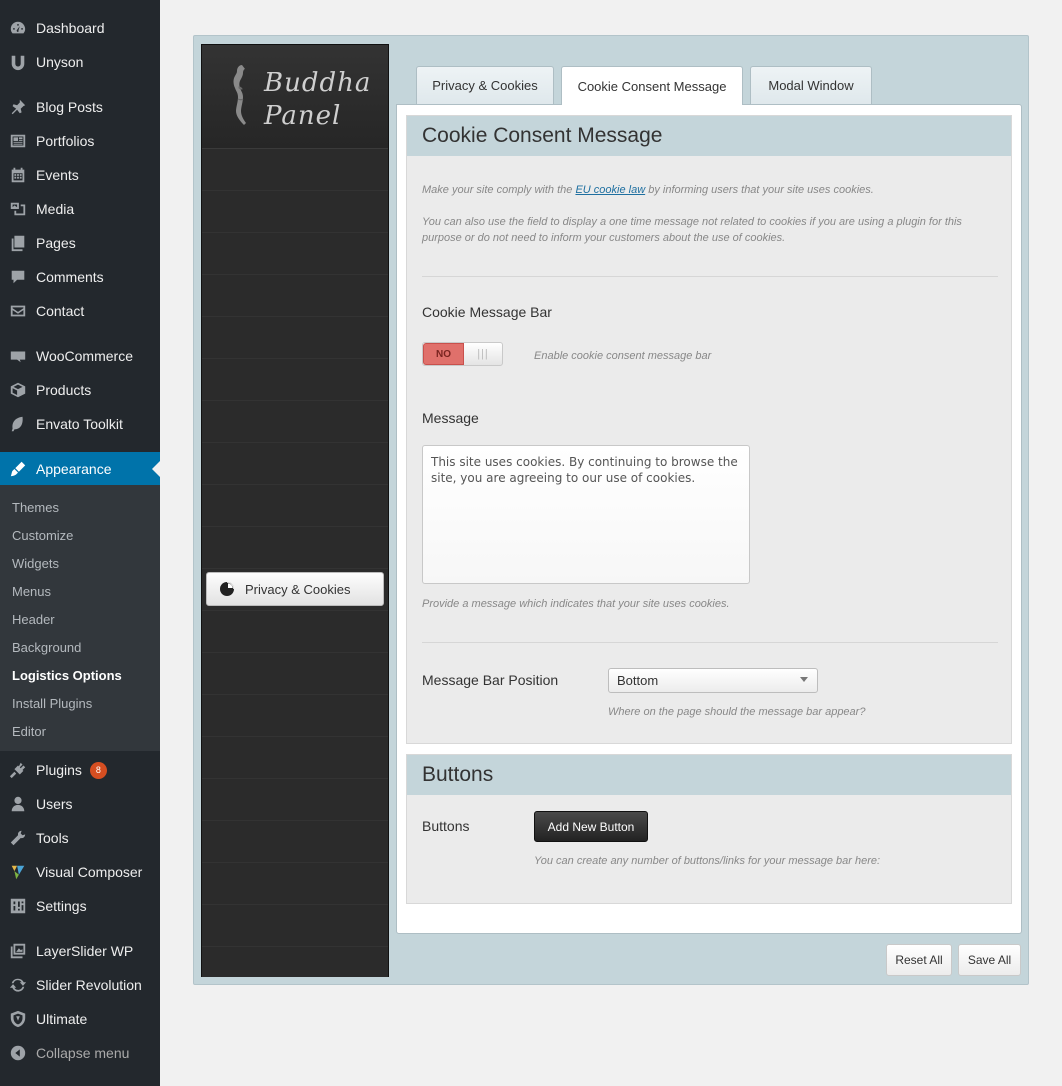 The image size is (1062, 1086). What do you see at coordinates (989, 960) in the screenshot?
I see `save-all-button: Save All` at bounding box center [989, 960].